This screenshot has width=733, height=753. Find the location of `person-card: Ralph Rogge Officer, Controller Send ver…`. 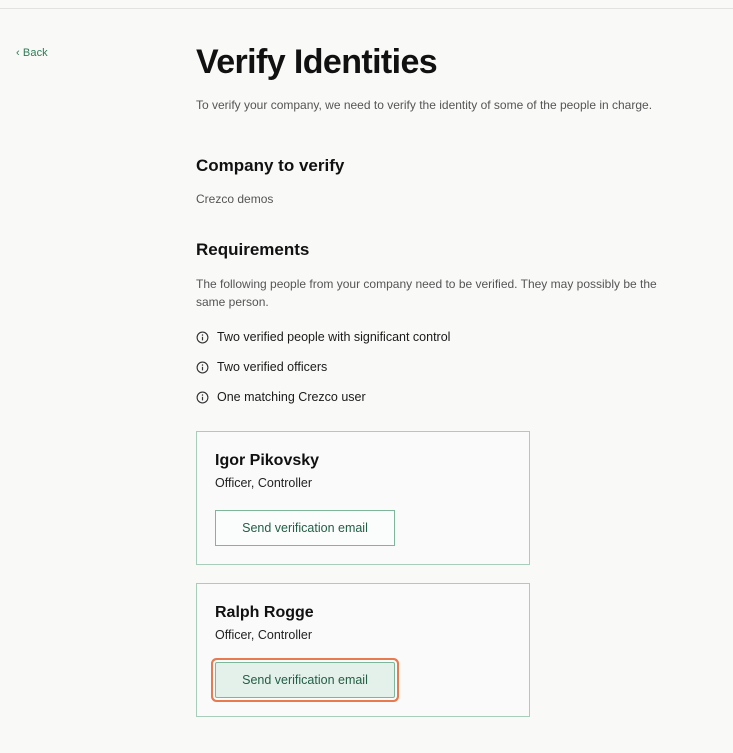

person-card: Ralph Rogge Officer, Controller Send ver… is located at coordinates (363, 650).